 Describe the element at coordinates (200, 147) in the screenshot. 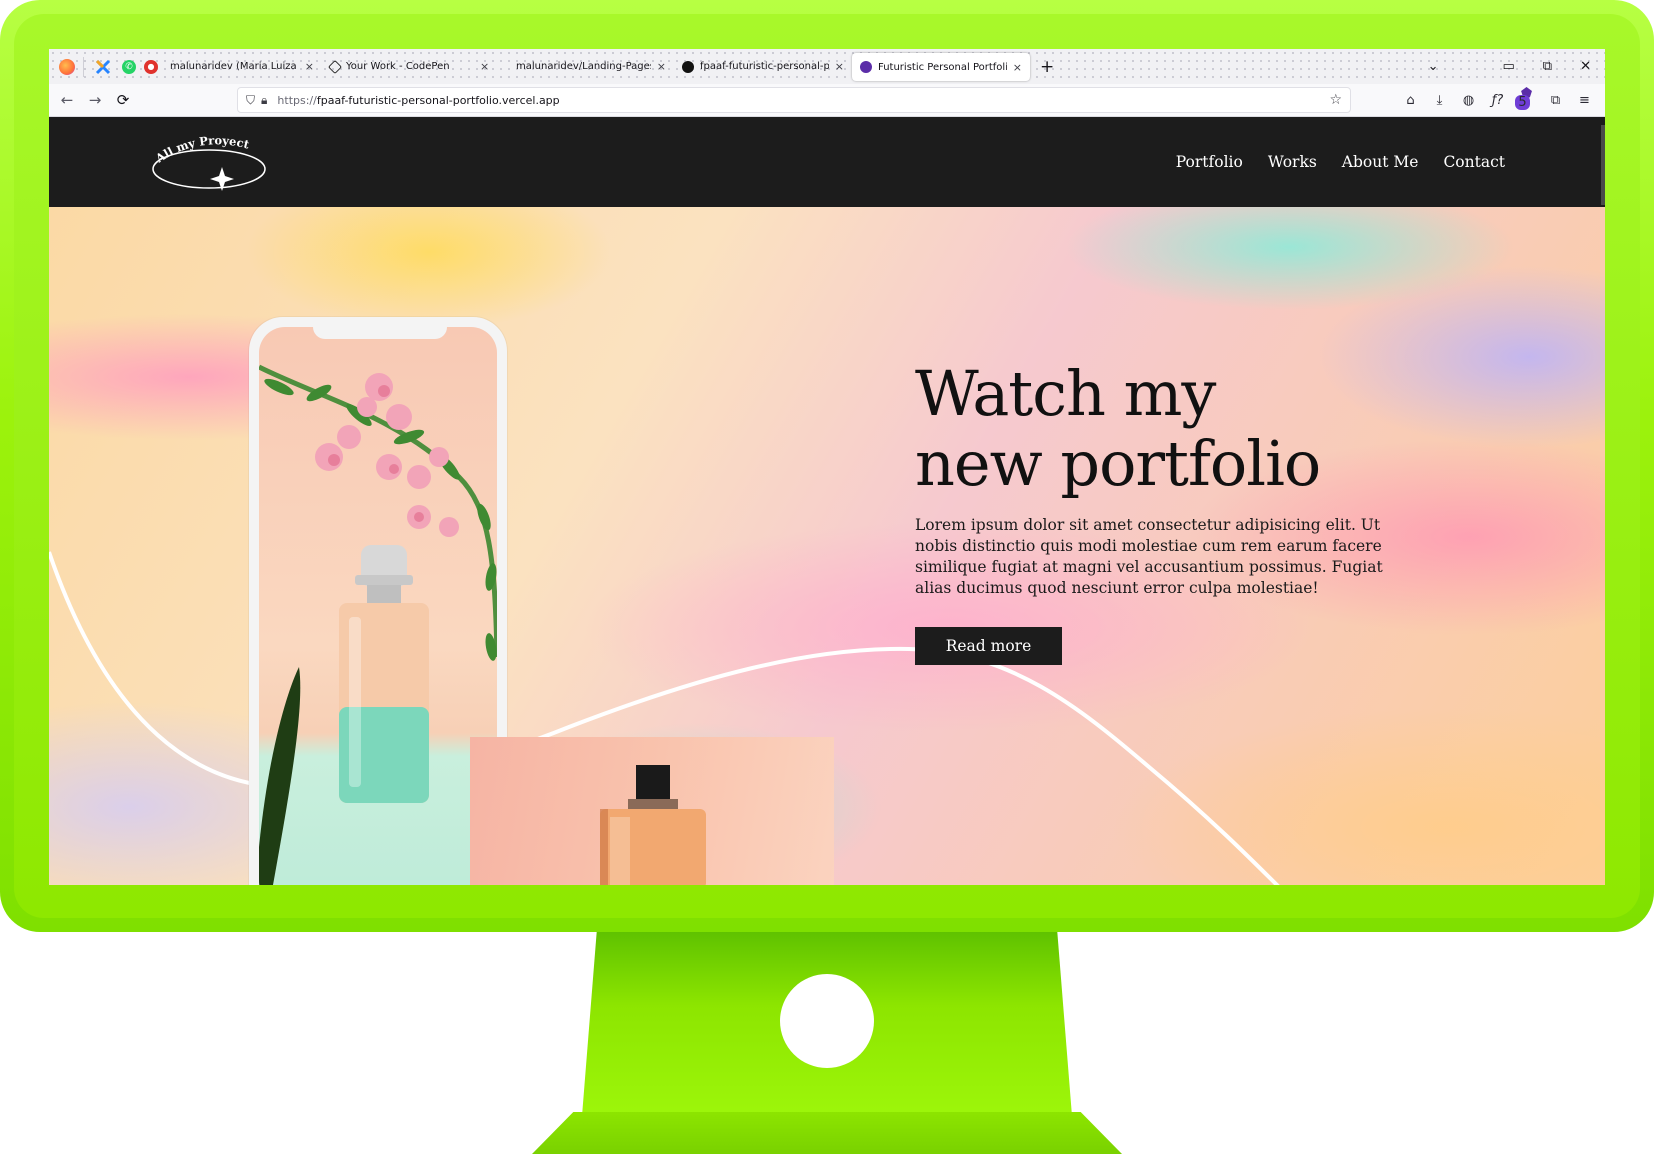

I see `svg-text: All my Proyects` at that location.